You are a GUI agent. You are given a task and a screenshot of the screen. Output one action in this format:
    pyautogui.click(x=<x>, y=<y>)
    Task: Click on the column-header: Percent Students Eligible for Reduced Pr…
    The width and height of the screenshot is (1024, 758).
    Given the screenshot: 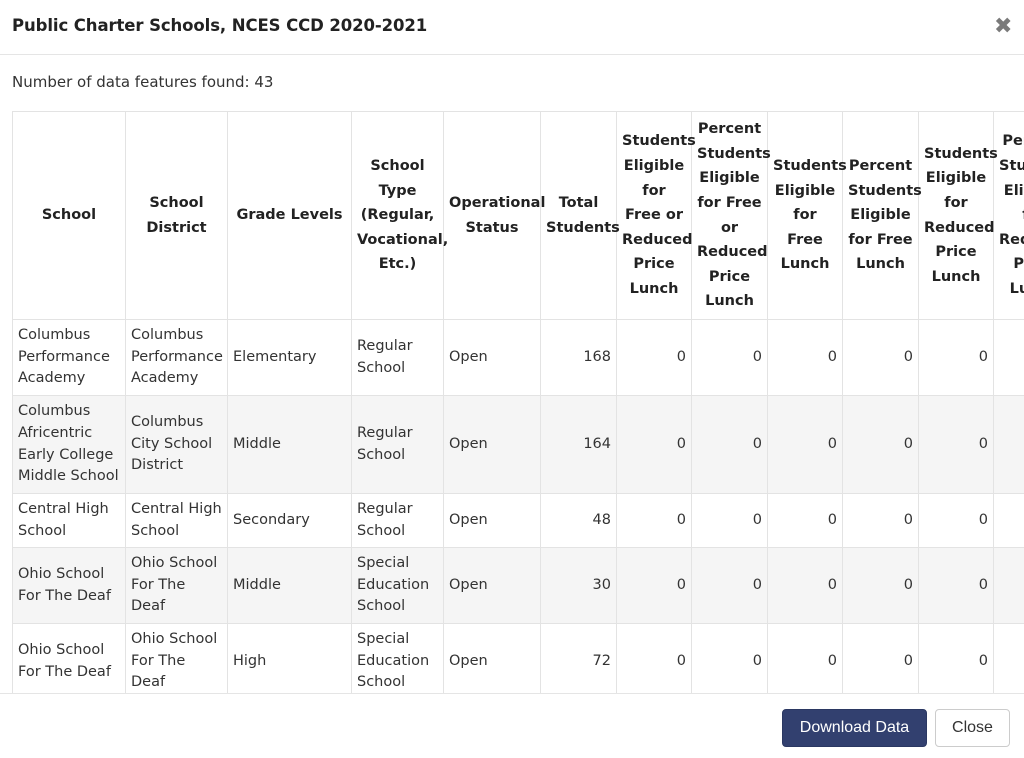 What is the action you would take?
    pyautogui.click(x=1008, y=215)
    